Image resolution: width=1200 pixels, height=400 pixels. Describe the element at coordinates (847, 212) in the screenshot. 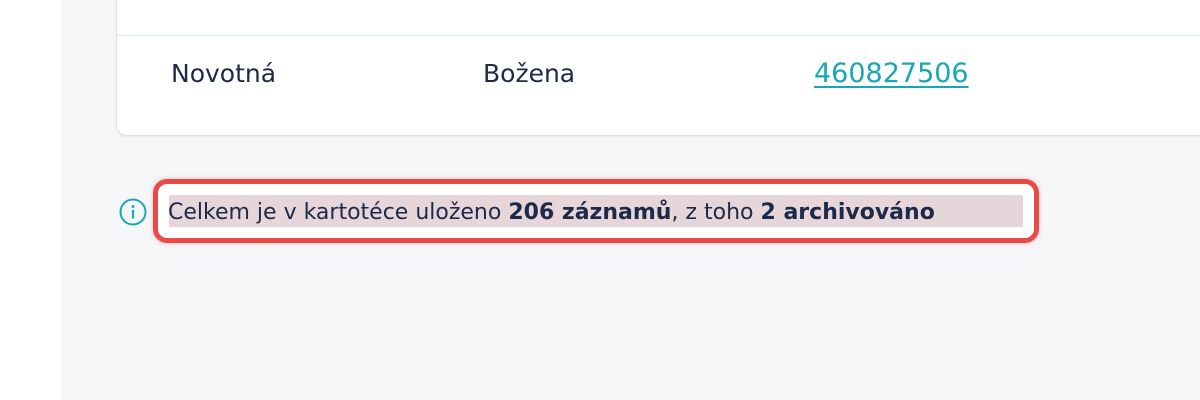

I see `archived-count: 2 archivováno` at that location.